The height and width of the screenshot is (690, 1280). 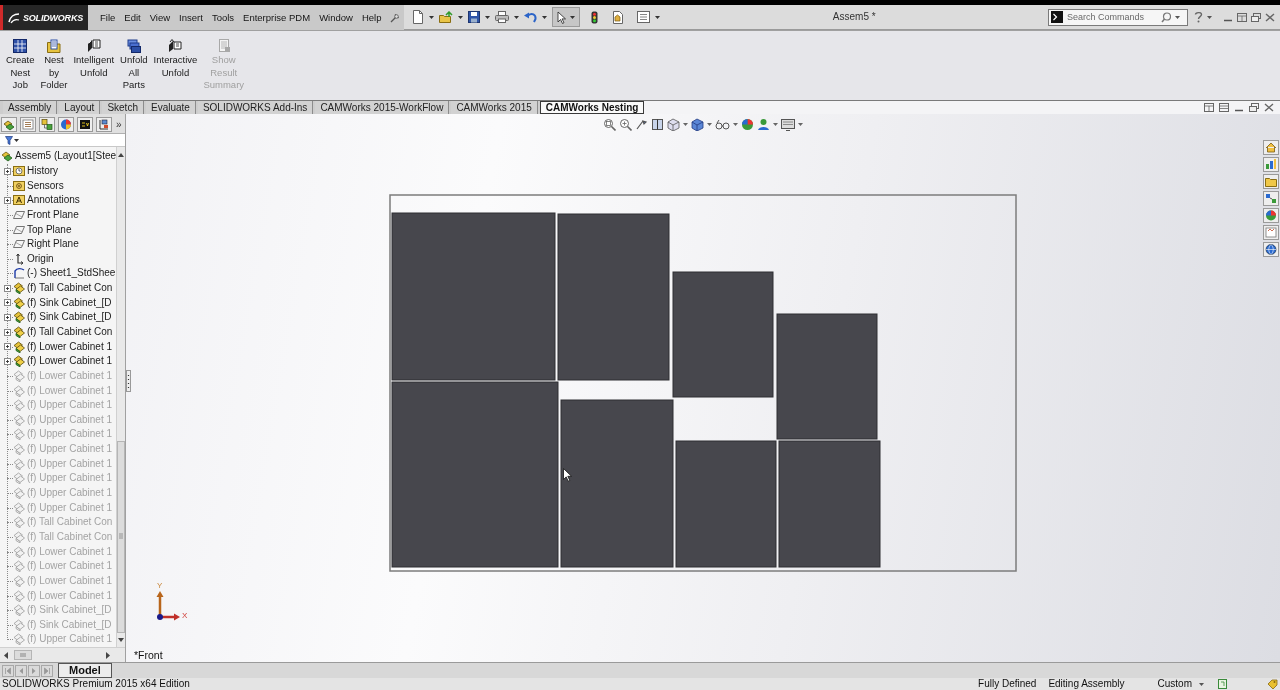 I want to click on wireframe-cube-icon, so click(x=673, y=124).